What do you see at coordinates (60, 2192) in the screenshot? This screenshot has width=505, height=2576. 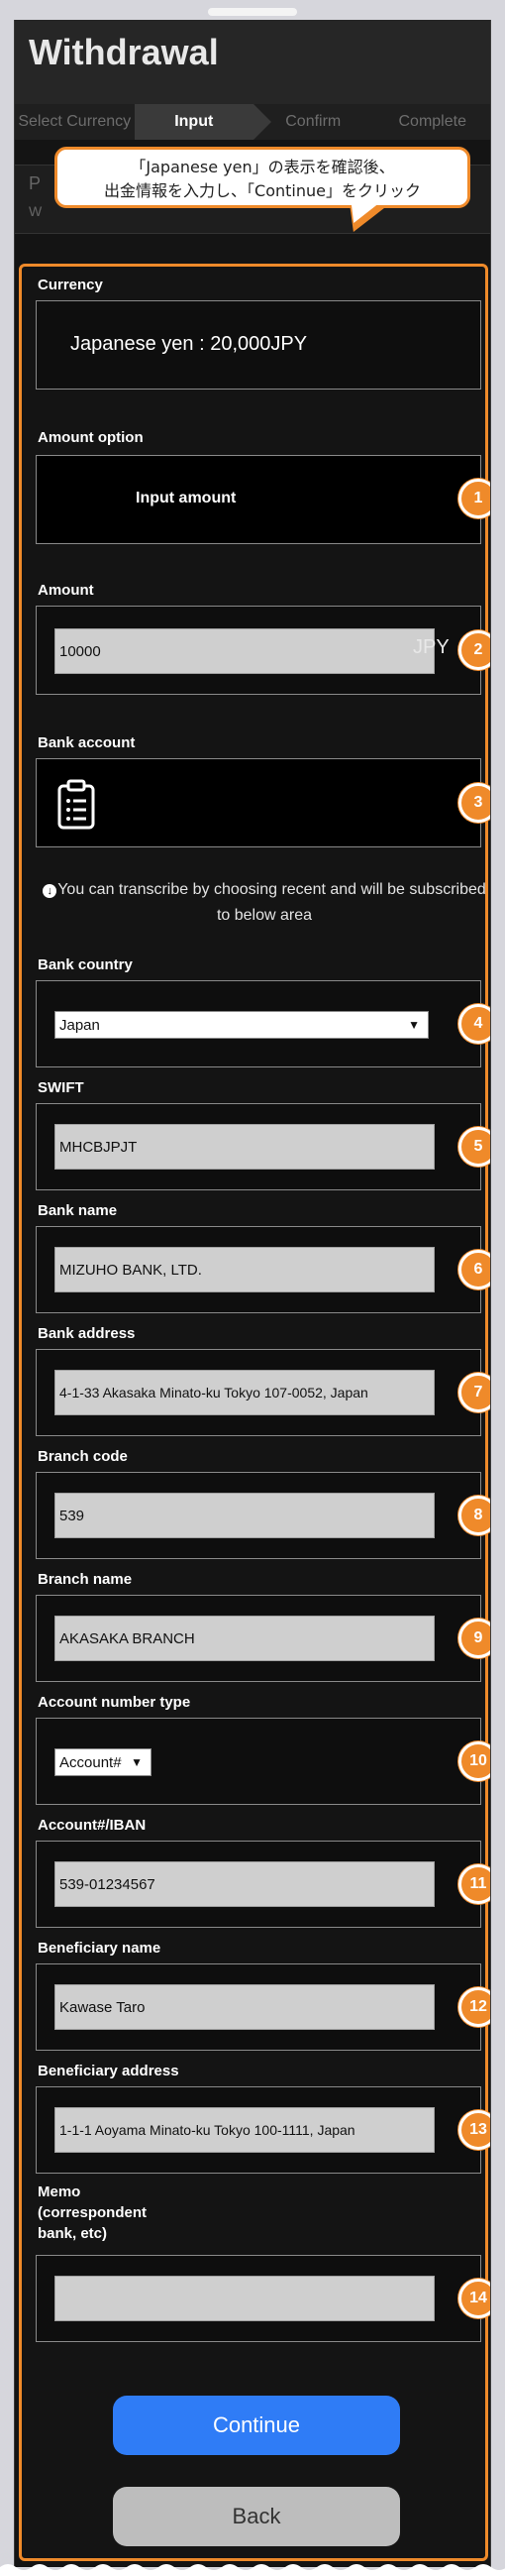 I see `memo-label-line-1: Memo` at bounding box center [60, 2192].